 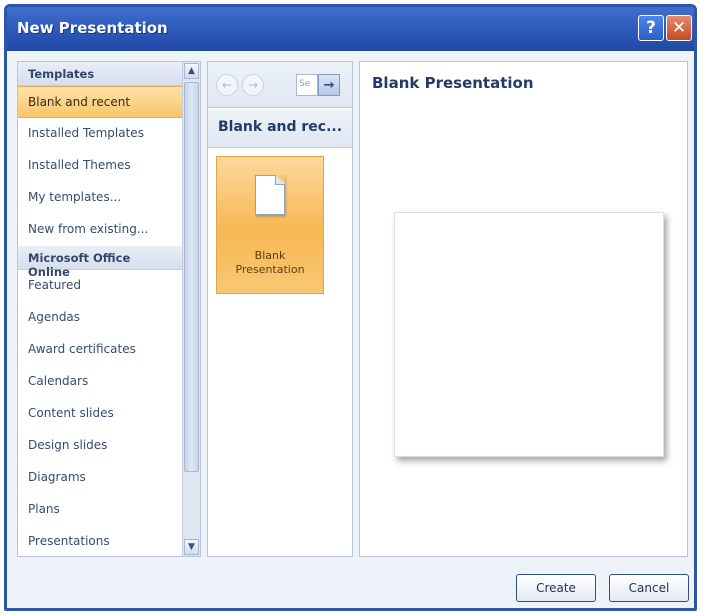 I want to click on back-arrow-icon: ←, so click(x=227, y=85).